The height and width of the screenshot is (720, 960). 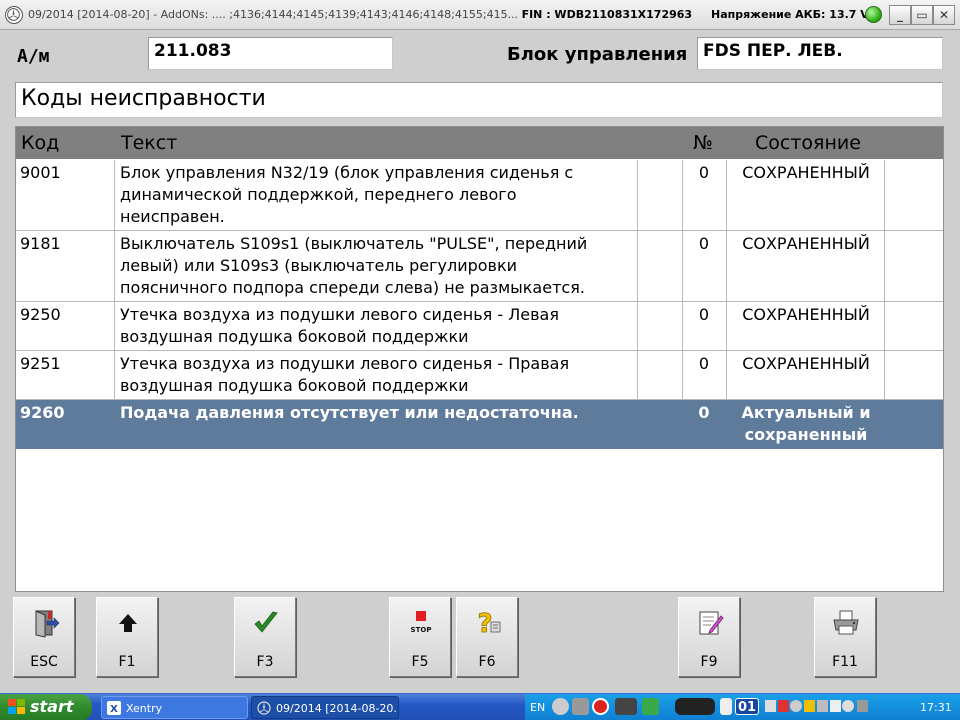 What do you see at coordinates (944, 15) in the screenshot?
I see `close-button: ✕` at bounding box center [944, 15].